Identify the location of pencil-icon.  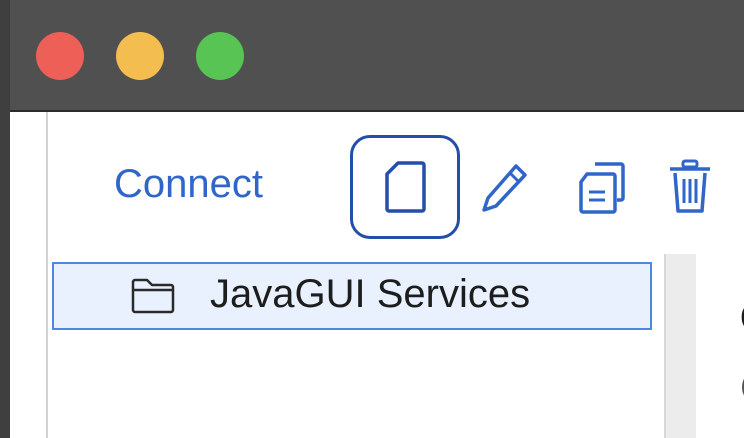
(504, 188).